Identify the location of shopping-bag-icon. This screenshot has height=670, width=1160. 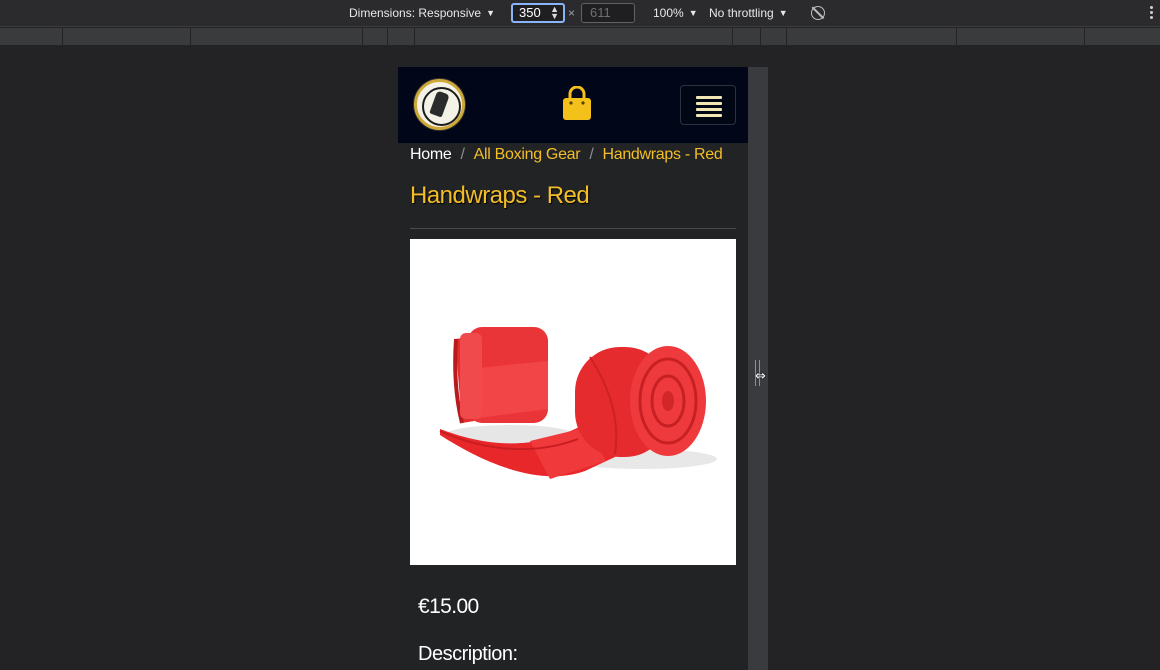
(577, 104).